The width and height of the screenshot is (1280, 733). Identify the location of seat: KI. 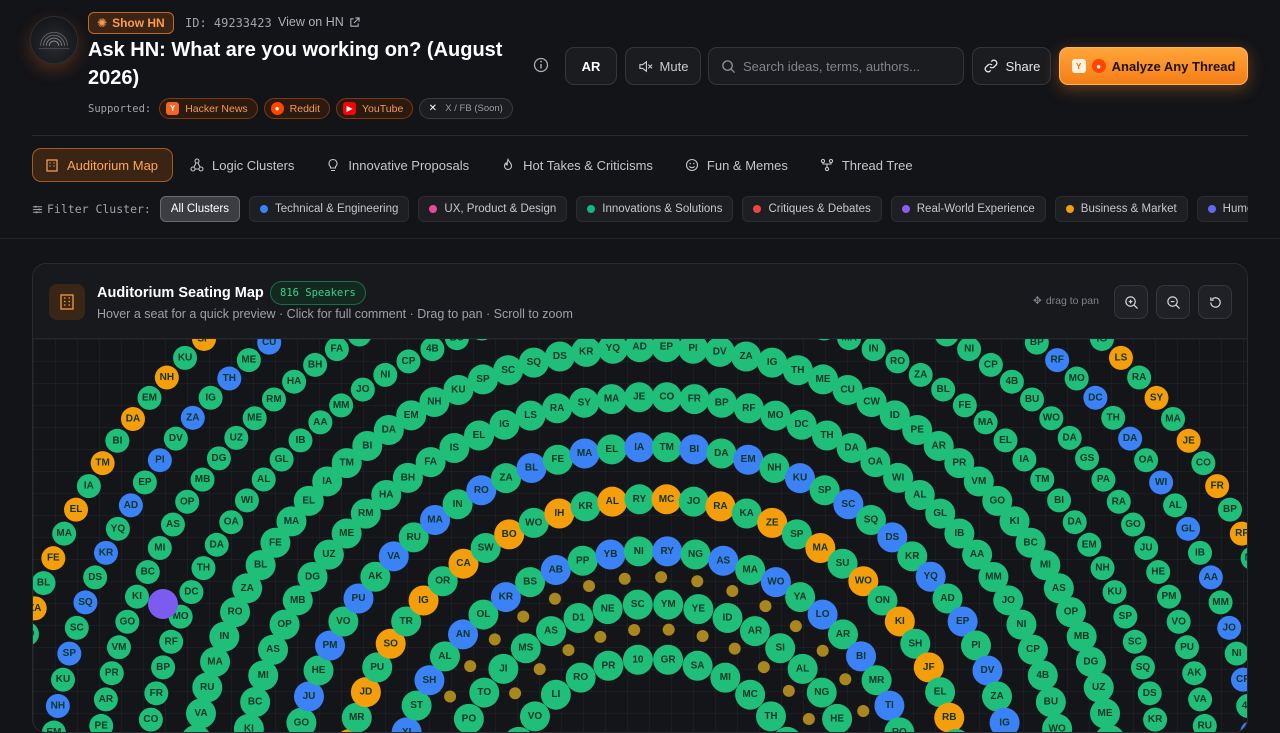
(248, 723).